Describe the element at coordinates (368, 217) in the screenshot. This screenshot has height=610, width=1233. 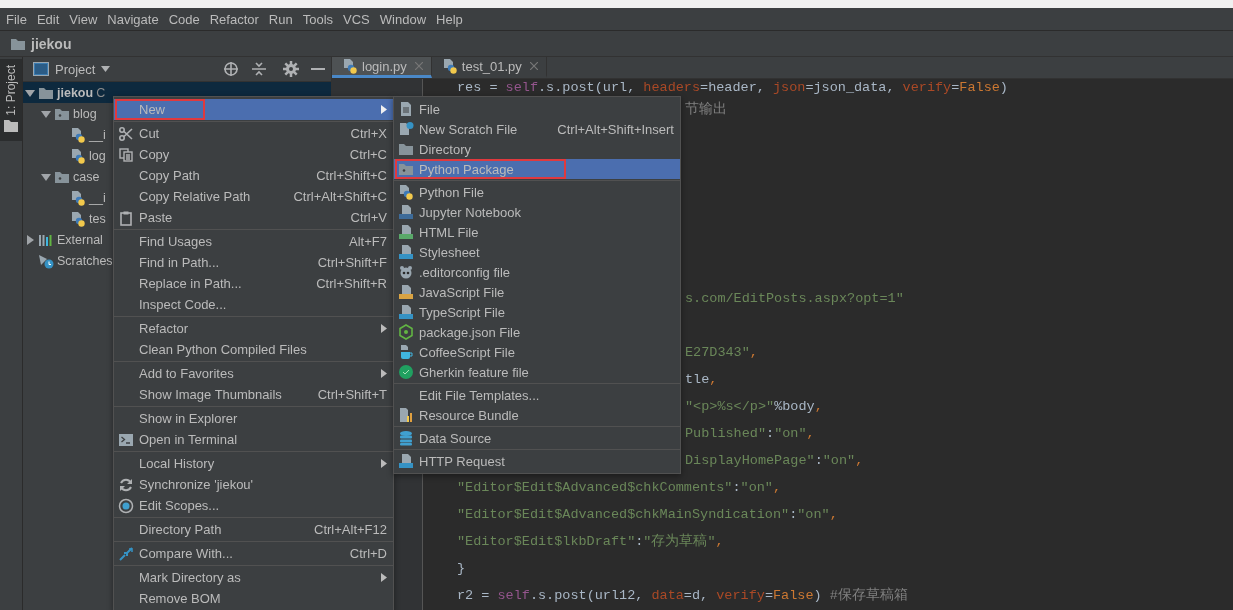
I see `shortcut-text: Ctrl+V` at that location.